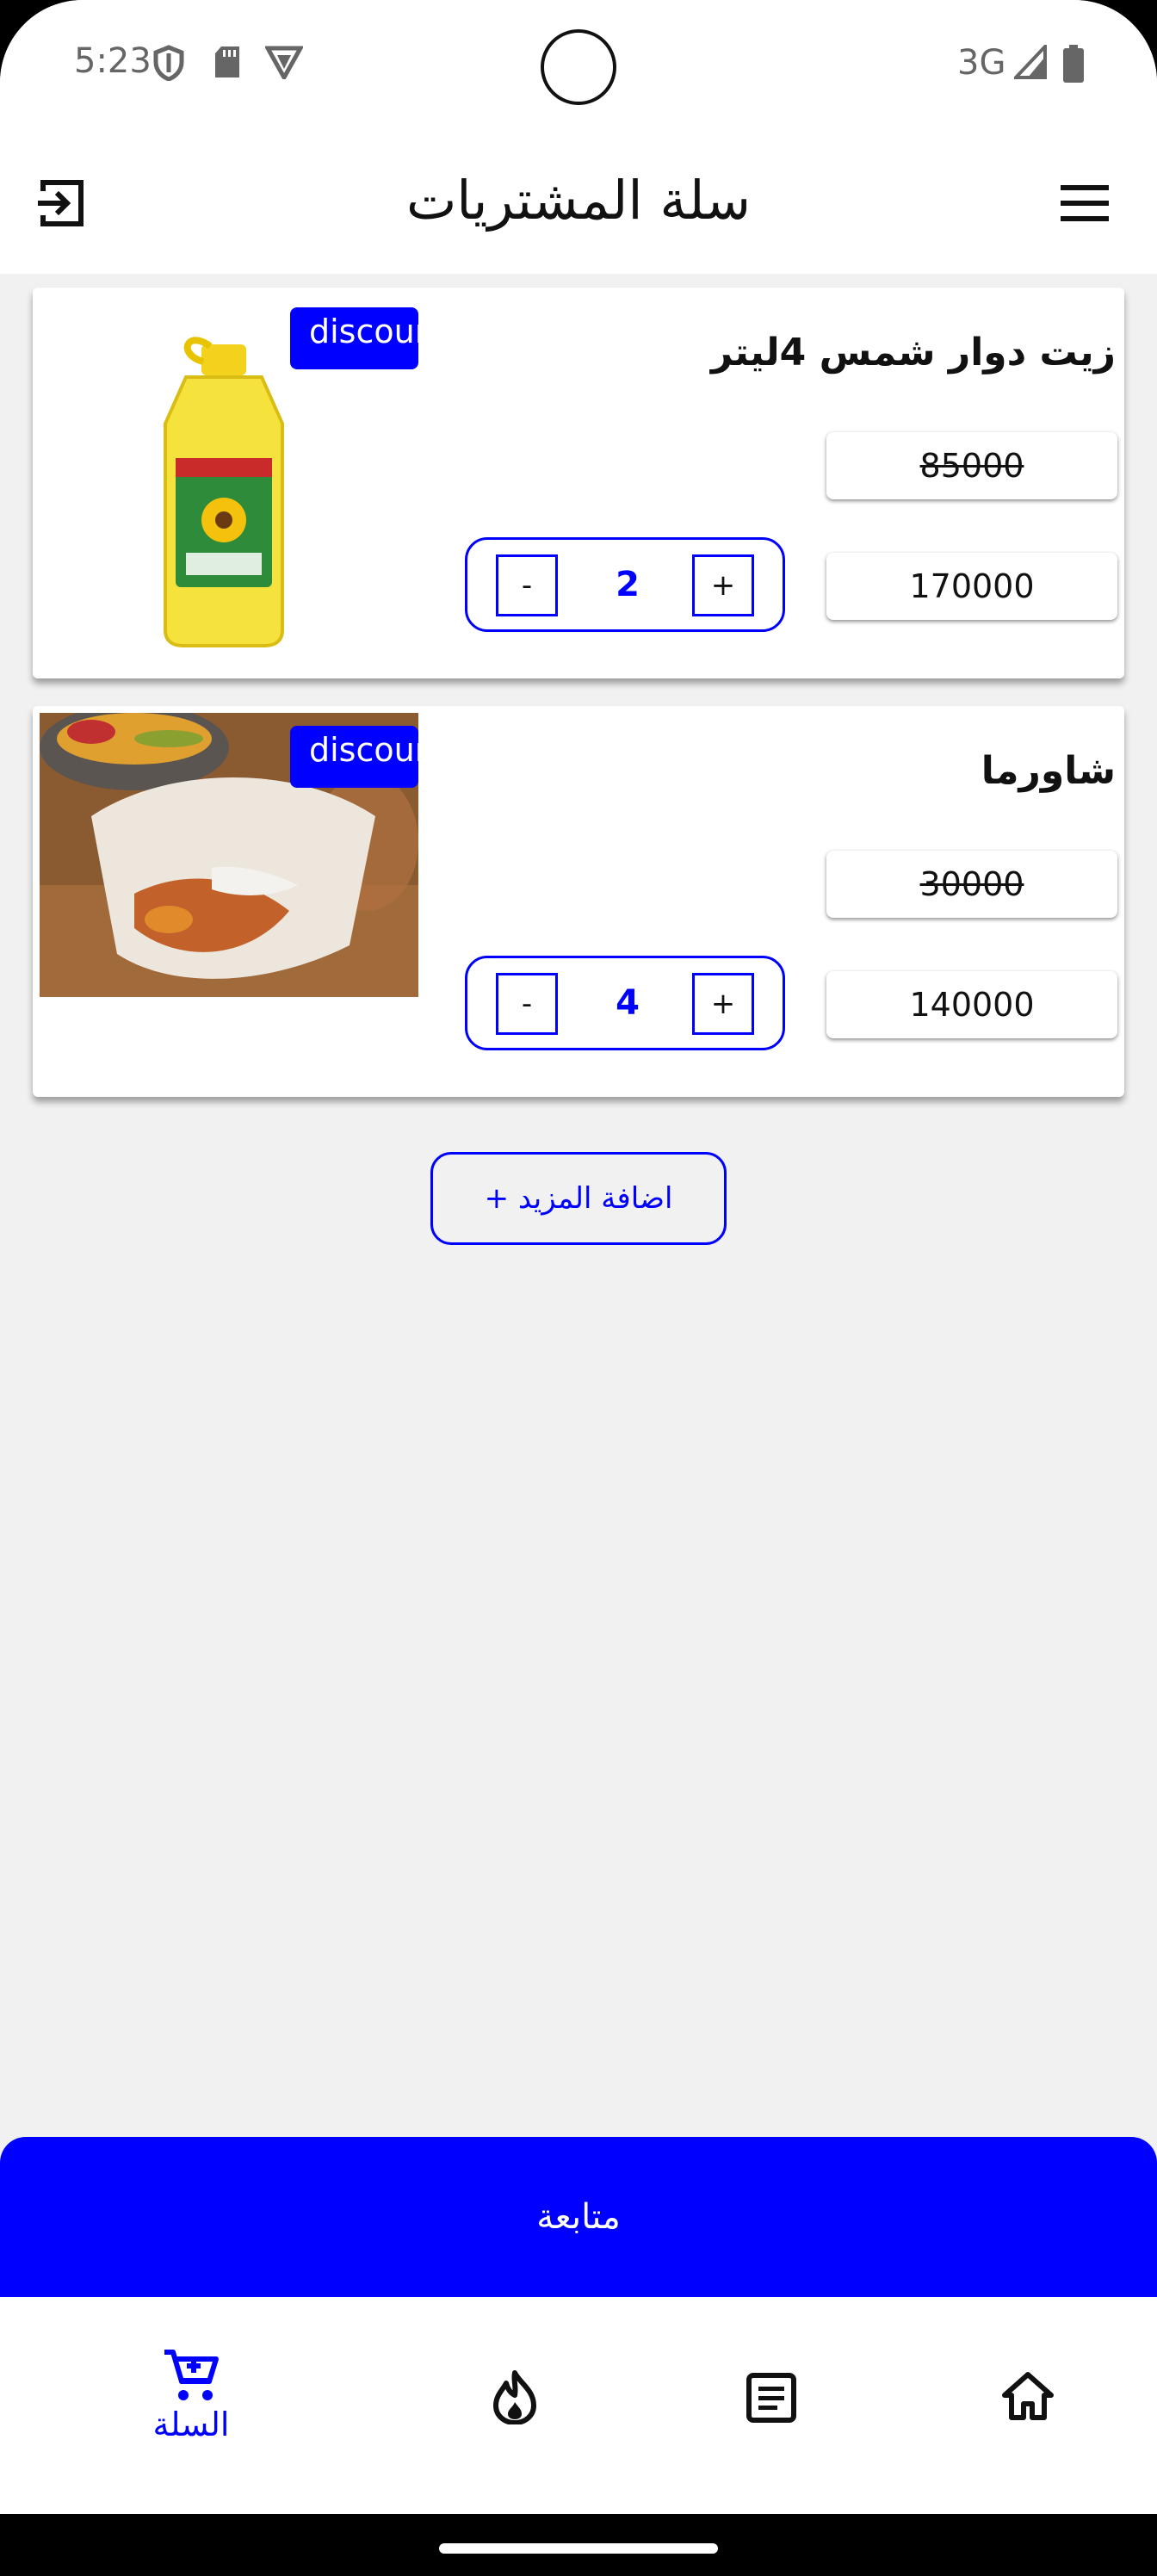  I want to click on battery-icon, so click(1074, 64).